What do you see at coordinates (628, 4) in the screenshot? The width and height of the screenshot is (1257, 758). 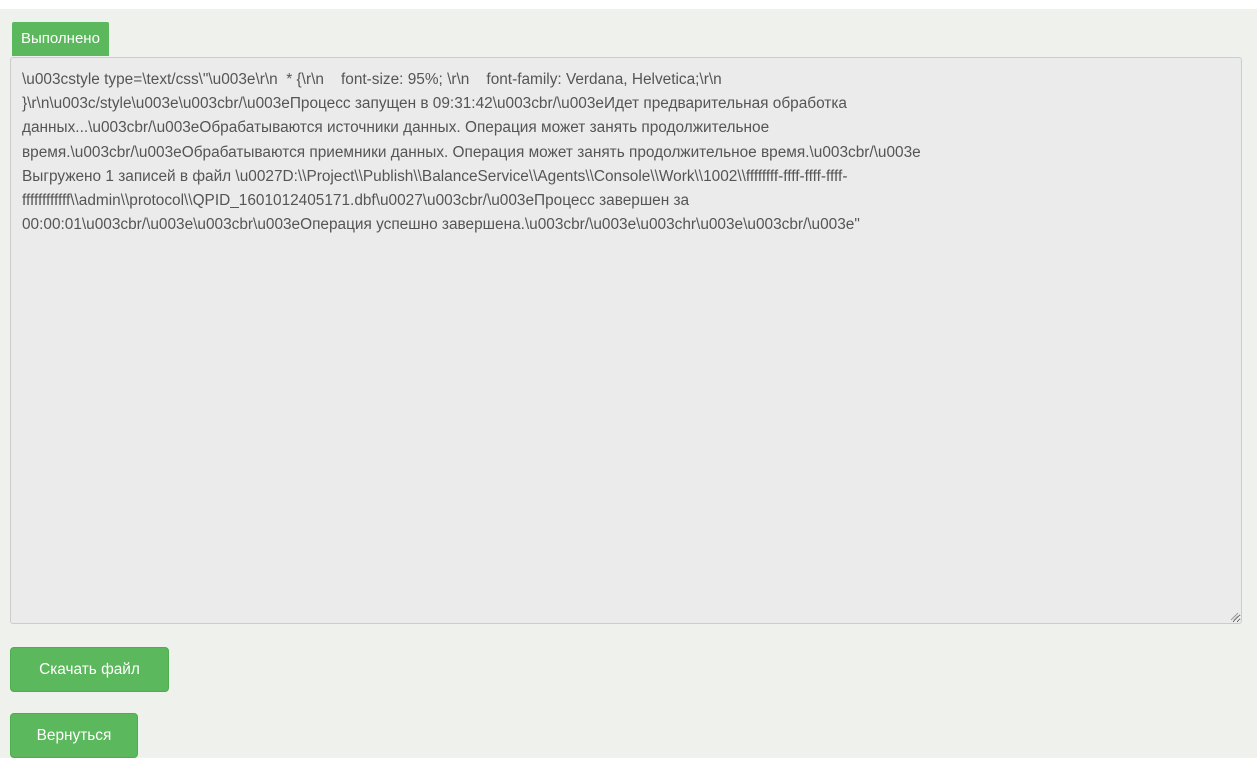 I see `top-strip` at bounding box center [628, 4].